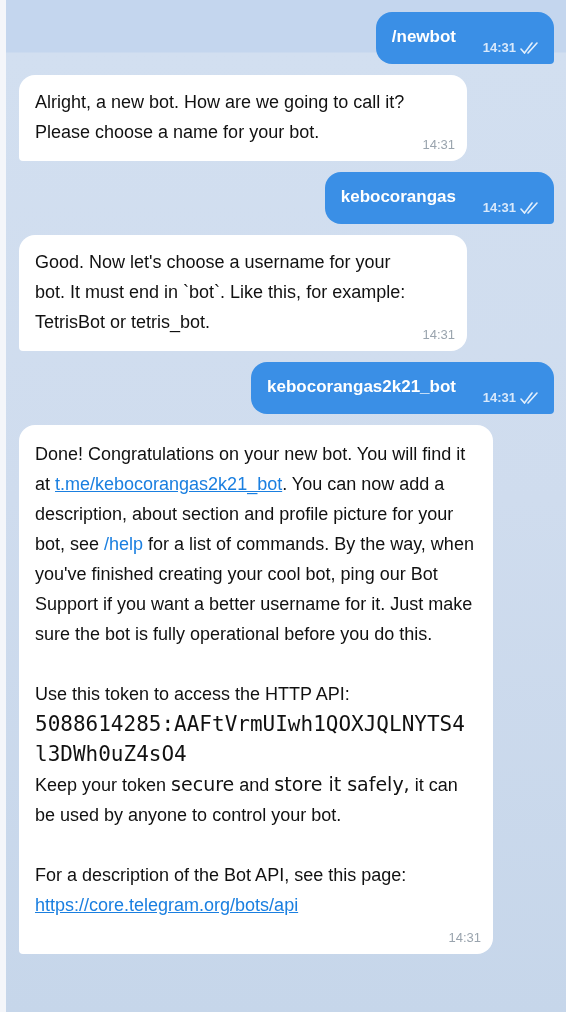 This screenshot has width=566, height=1012. What do you see at coordinates (220, 292) in the screenshot?
I see `message-text: Good. Now let's choose a username for your bot. It must end in `bot`. Like this, for example: TetrisBot or tetris_bot.` at bounding box center [220, 292].